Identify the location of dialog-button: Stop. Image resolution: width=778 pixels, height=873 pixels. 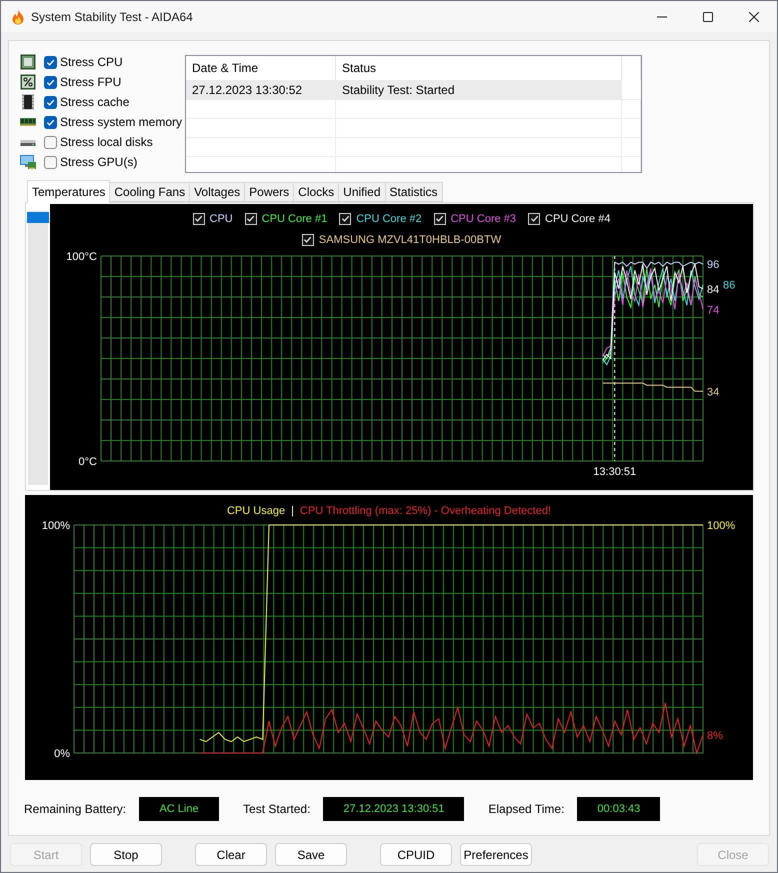
(126, 854).